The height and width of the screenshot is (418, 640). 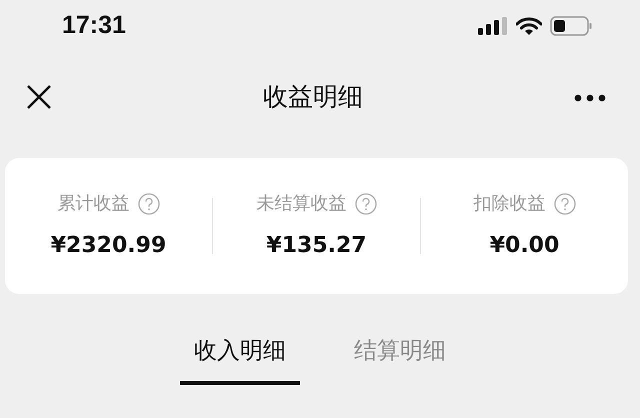 What do you see at coordinates (240, 359) in the screenshot?
I see `tab: 收入明细` at bounding box center [240, 359].